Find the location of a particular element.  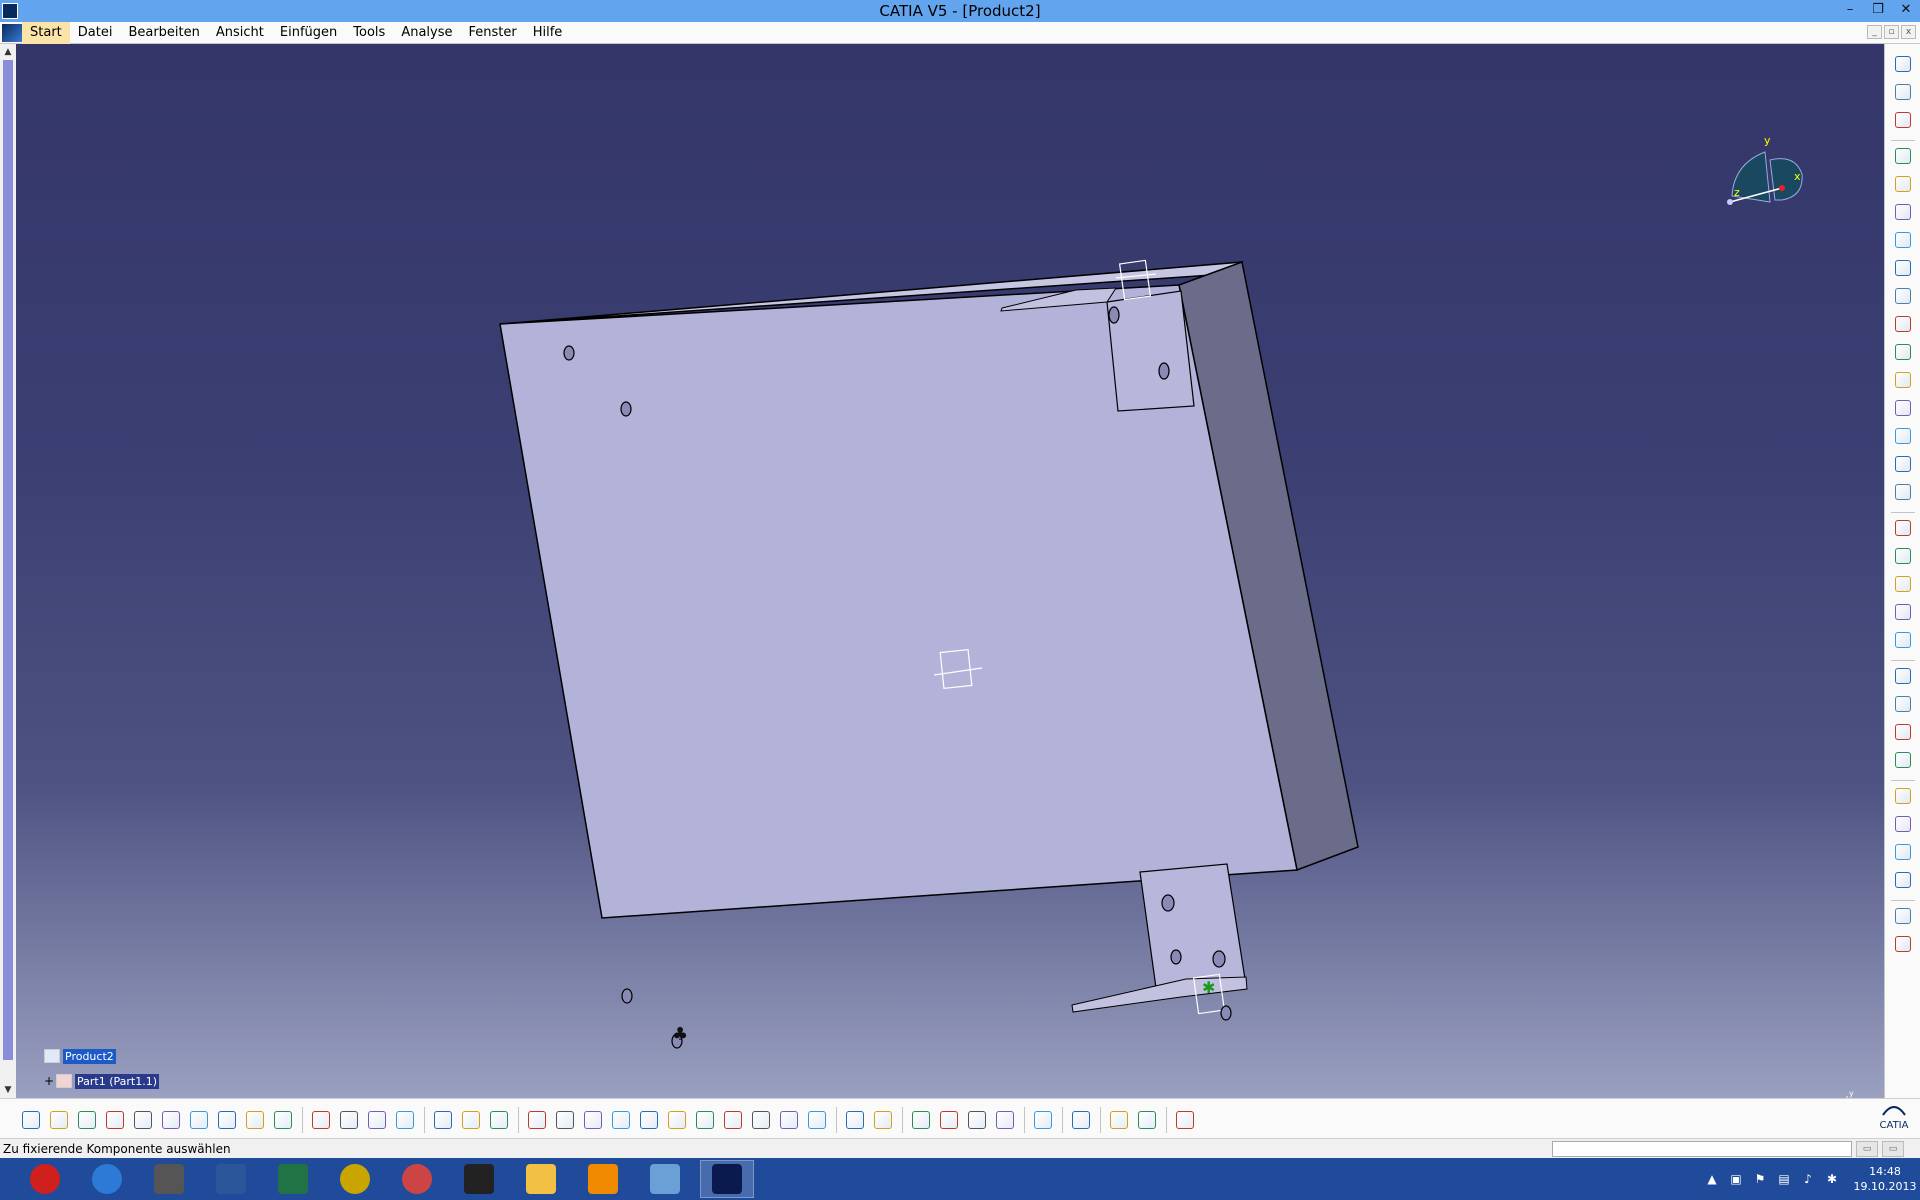

globe-app-taskbar-icon is located at coordinates (355, 1179).